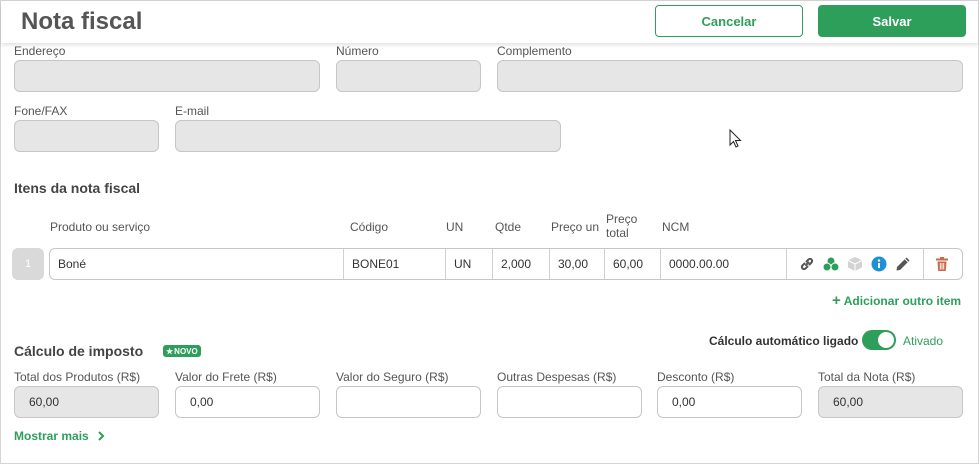  What do you see at coordinates (368, 136) in the screenshot?
I see `email-field` at bounding box center [368, 136].